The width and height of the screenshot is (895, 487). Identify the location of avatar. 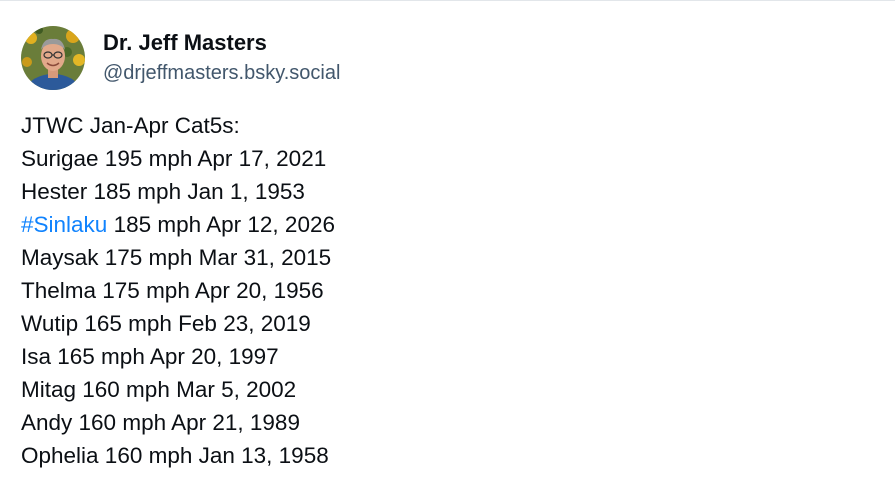
(53, 58).